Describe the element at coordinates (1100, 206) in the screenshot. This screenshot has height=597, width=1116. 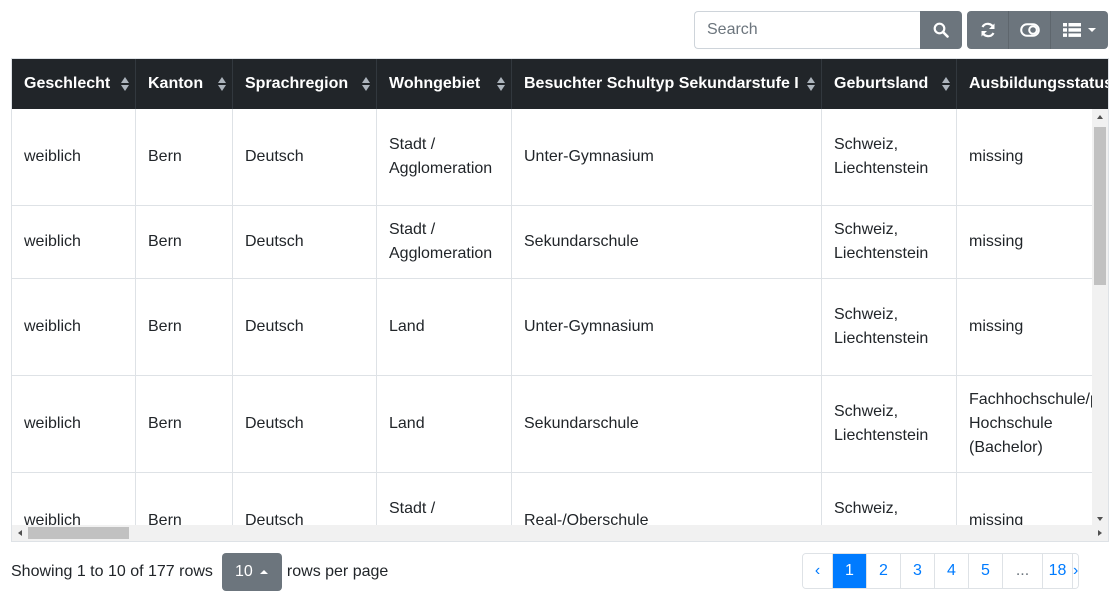
I see `vertical-scroll-thumb` at that location.